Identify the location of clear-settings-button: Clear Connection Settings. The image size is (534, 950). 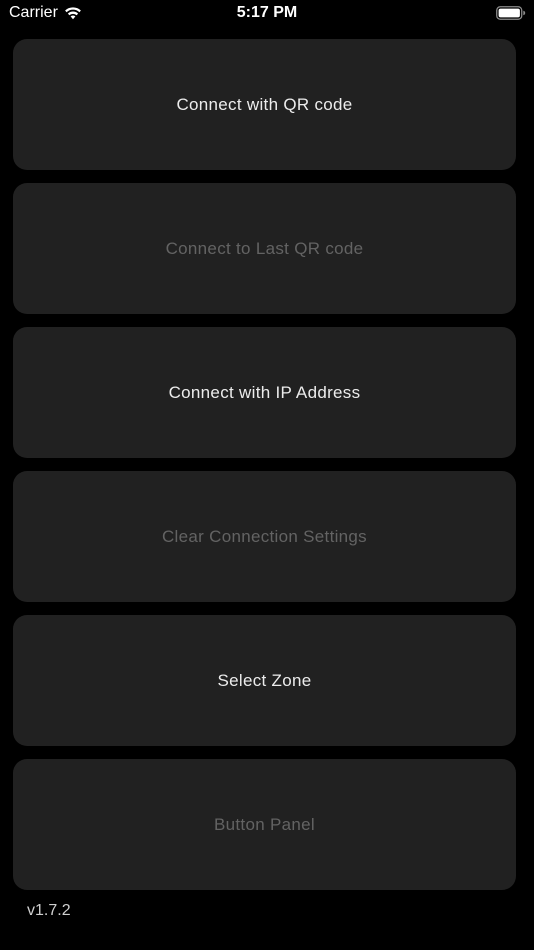
(264, 536).